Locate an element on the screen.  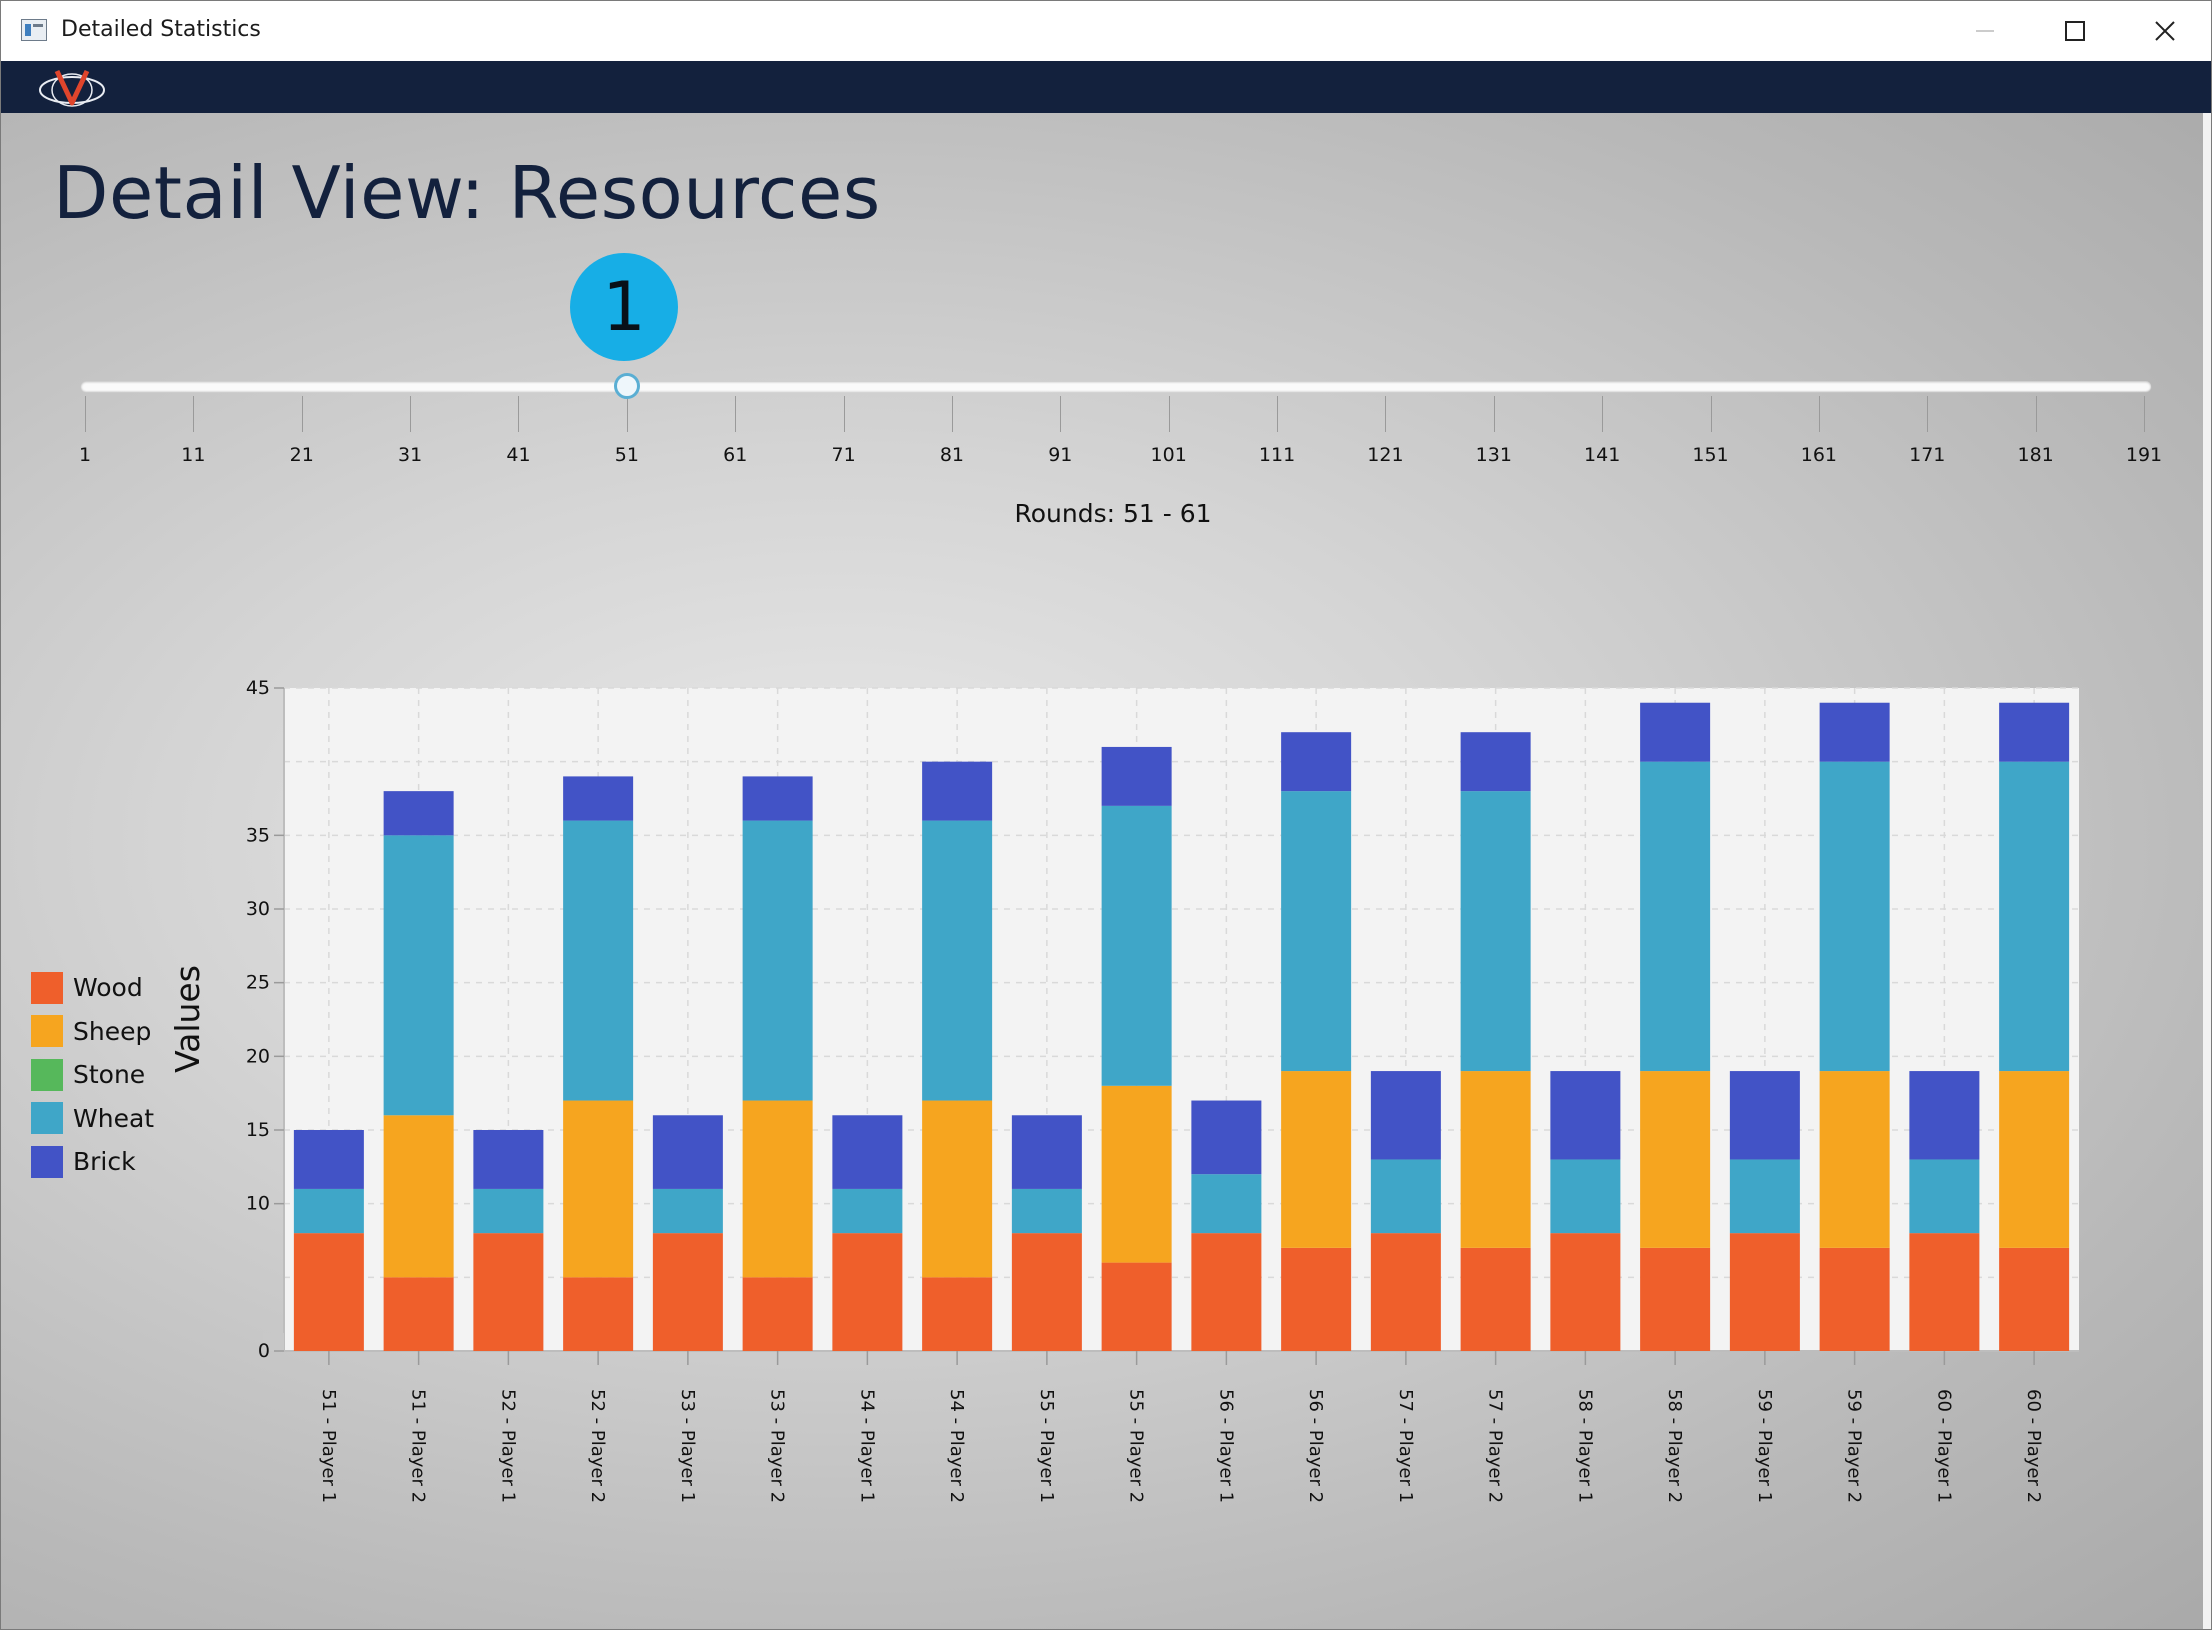
step-badge: 1 is located at coordinates (624, 307).